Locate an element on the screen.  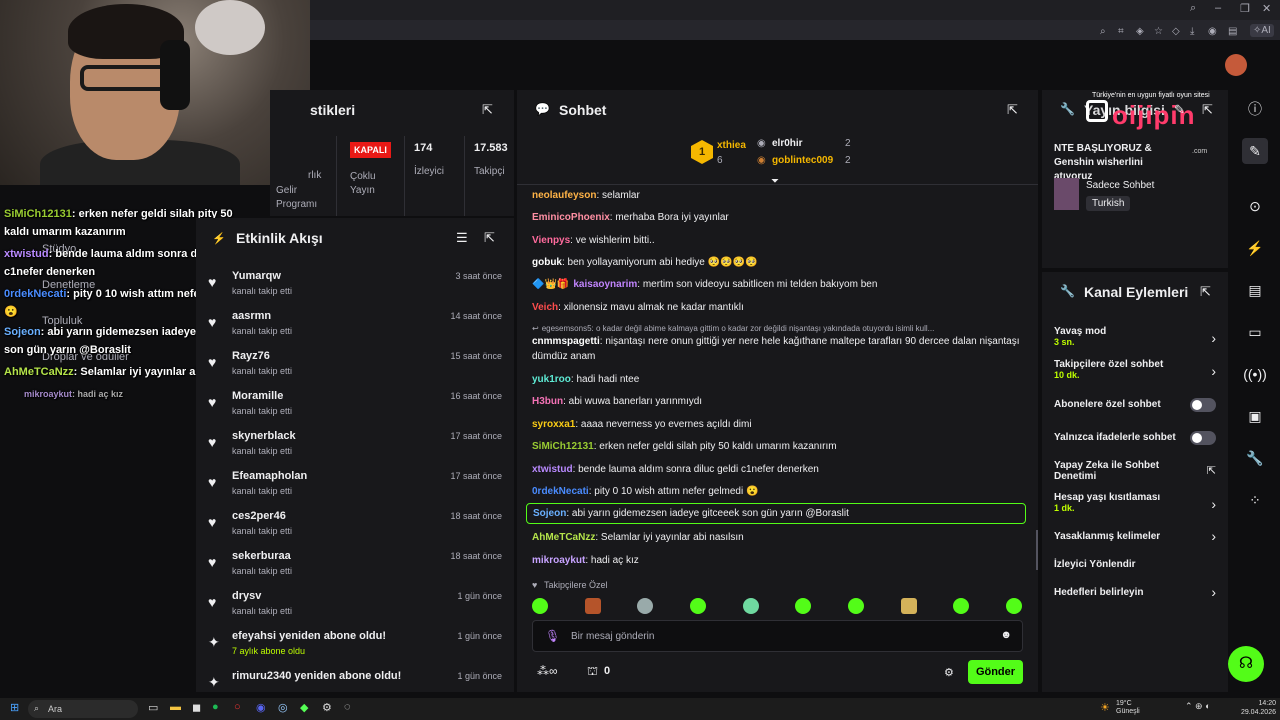
app-icon: ◌ is located at coordinates (347, 707).